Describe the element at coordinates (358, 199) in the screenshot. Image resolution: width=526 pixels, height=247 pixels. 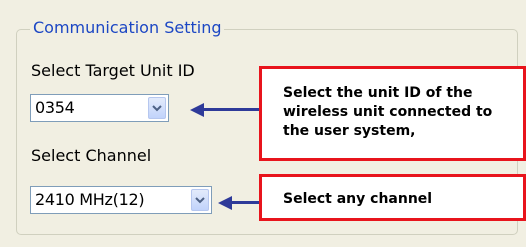
I see `channel-callout-text: Select any channel` at that location.